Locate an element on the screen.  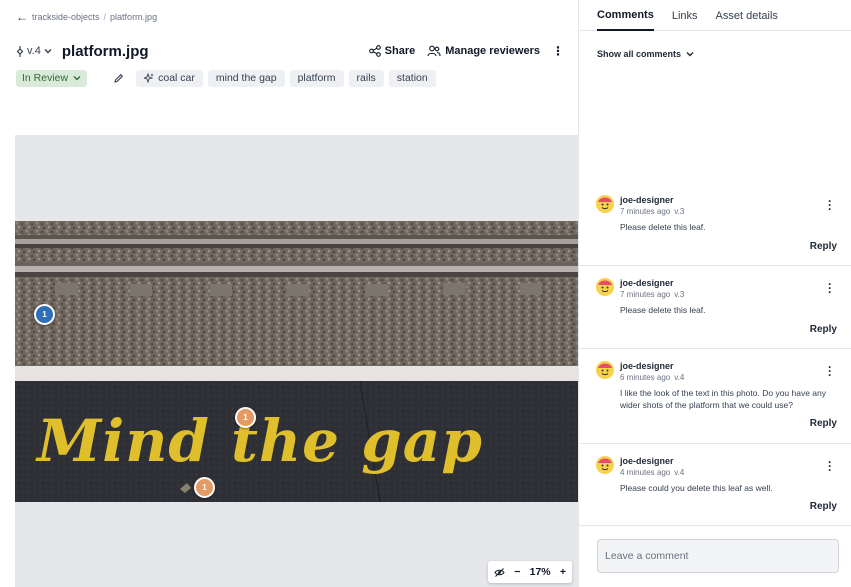
version-label: v.4 is located at coordinates (34, 51).